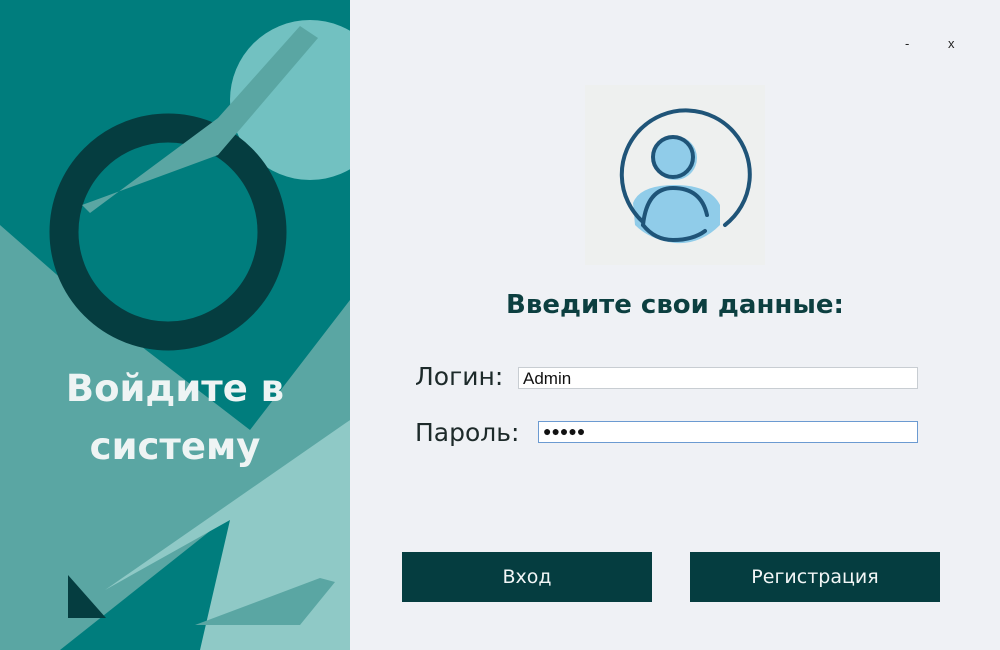 This screenshot has width=1000, height=650. What do you see at coordinates (951, 43) in the screenshot?
I see `close-button: x` at bounding box center [951, 43].